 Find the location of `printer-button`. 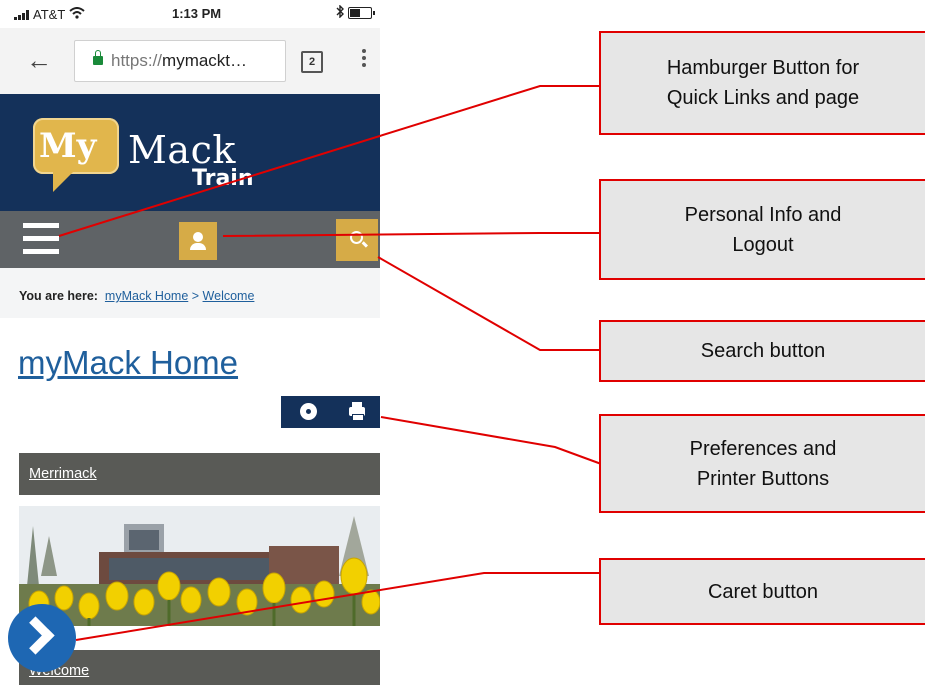

printer-button is located at coordinates (356, 412).